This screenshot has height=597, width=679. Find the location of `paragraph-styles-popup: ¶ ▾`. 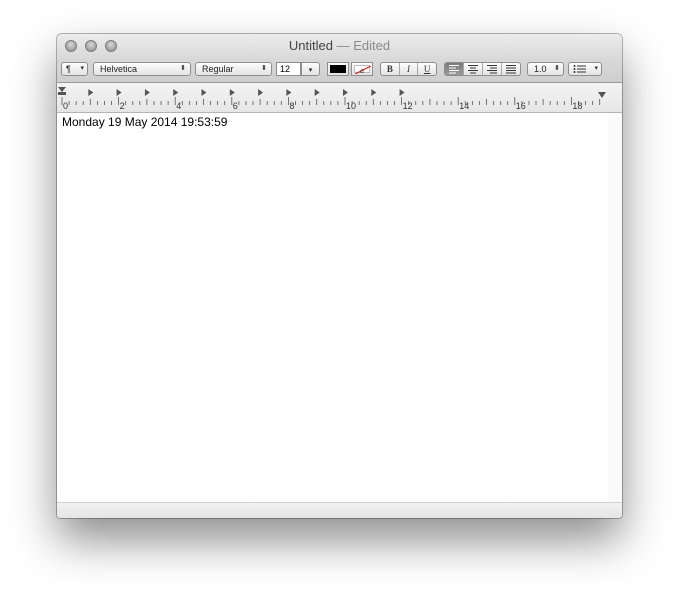

paragraph-styles-popup: ¶ ▾ is located at coordinates (74, 69).